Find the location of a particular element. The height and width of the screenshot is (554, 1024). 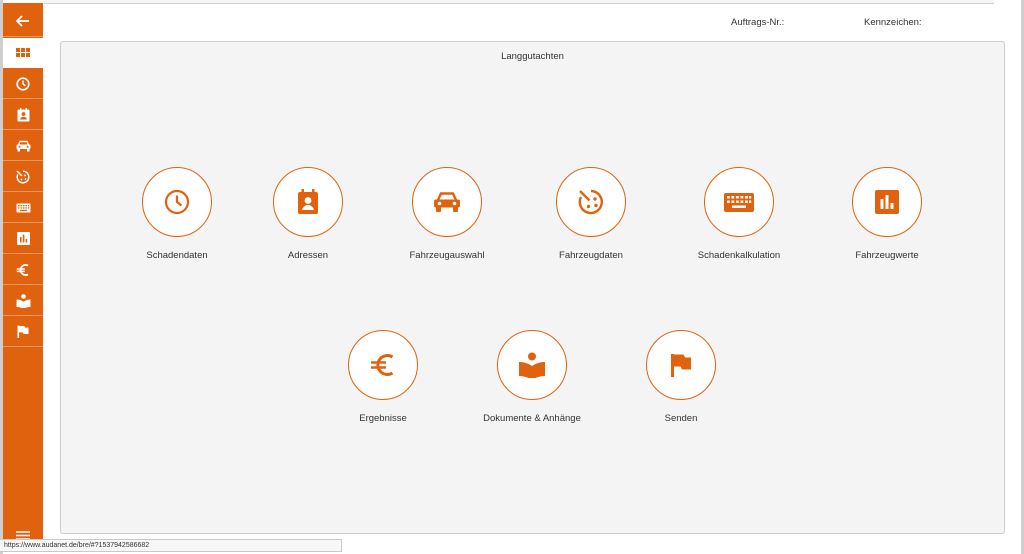

sidebar is located at coordinates (23, 277).